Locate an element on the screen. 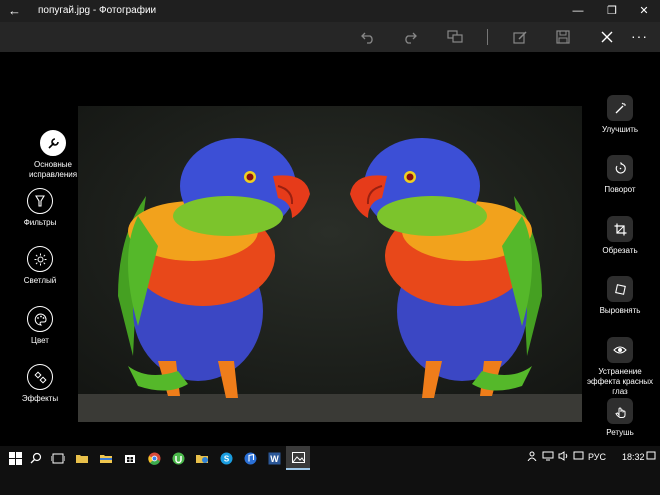 This screenshot has height=495, width=660. tool-retouch: Ретушь is located at coordinates (620, 418).